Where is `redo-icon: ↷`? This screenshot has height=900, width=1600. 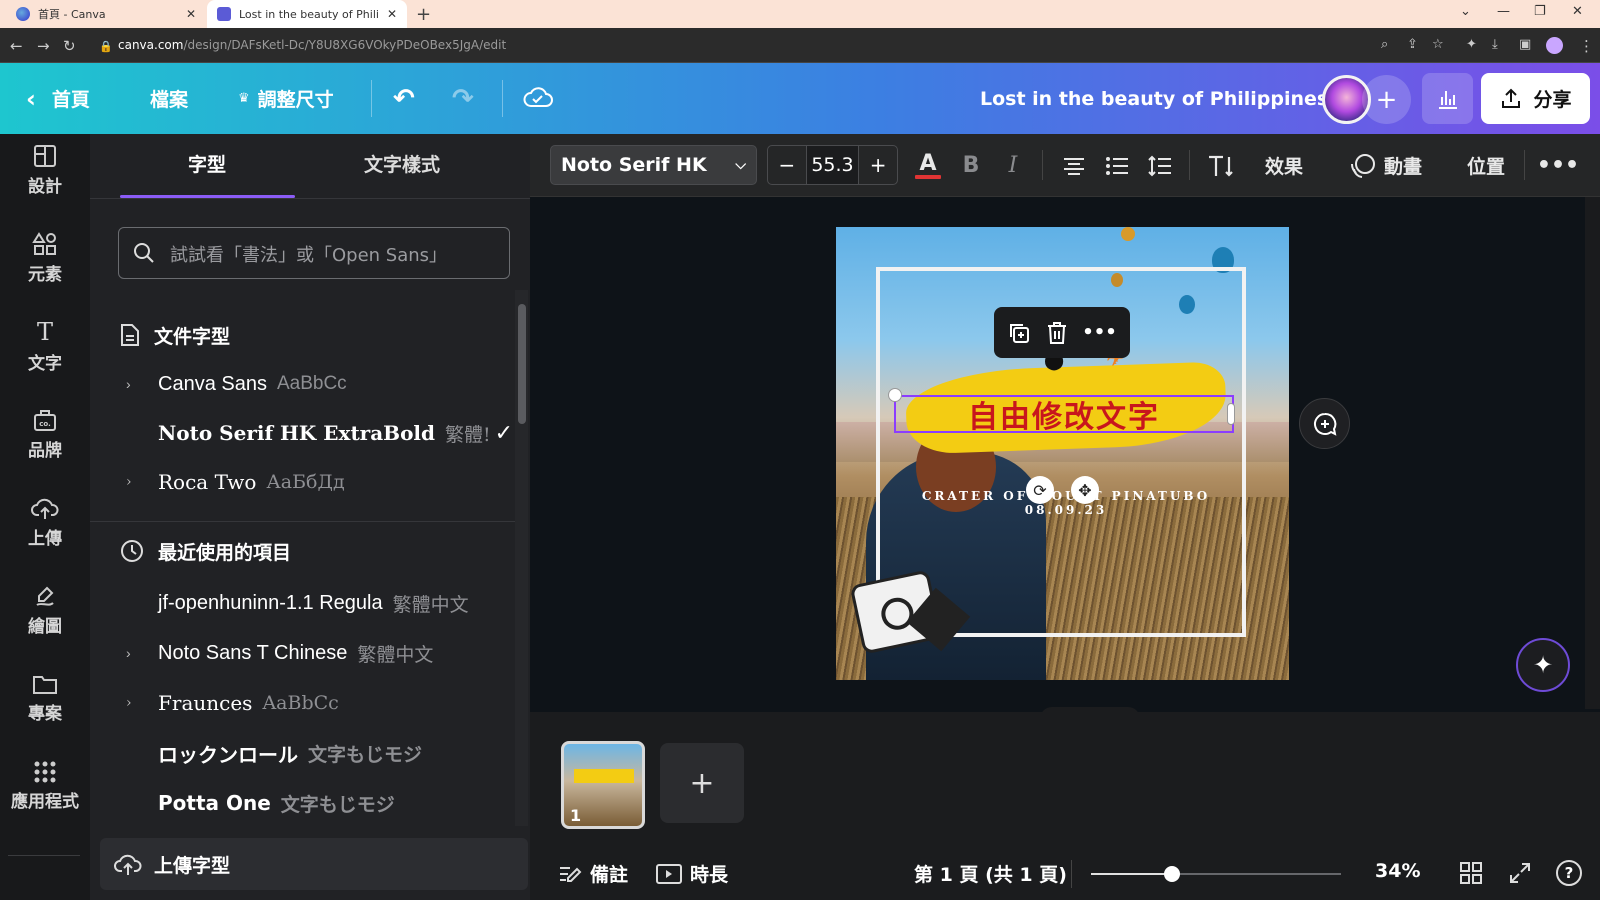
redo-icon: ↷ is located at coordinates (463, 98).